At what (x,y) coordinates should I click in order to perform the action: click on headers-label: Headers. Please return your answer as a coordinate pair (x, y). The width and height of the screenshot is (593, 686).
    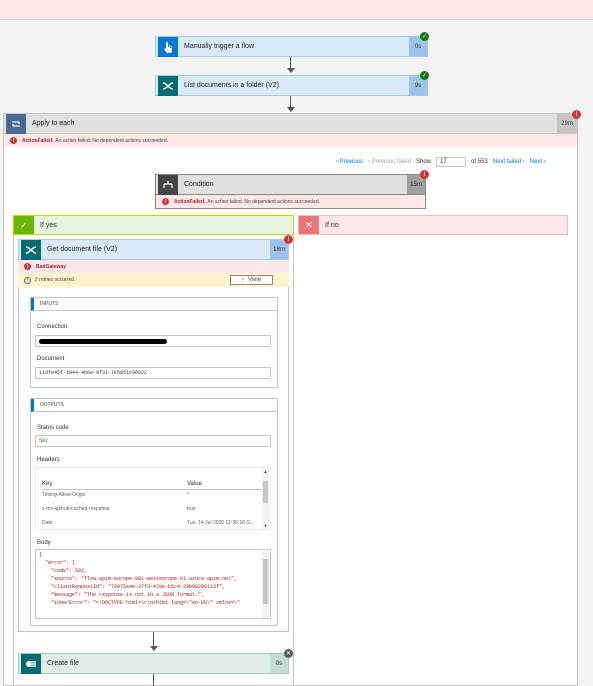
    Looking at the image, I should click on (48, 460).